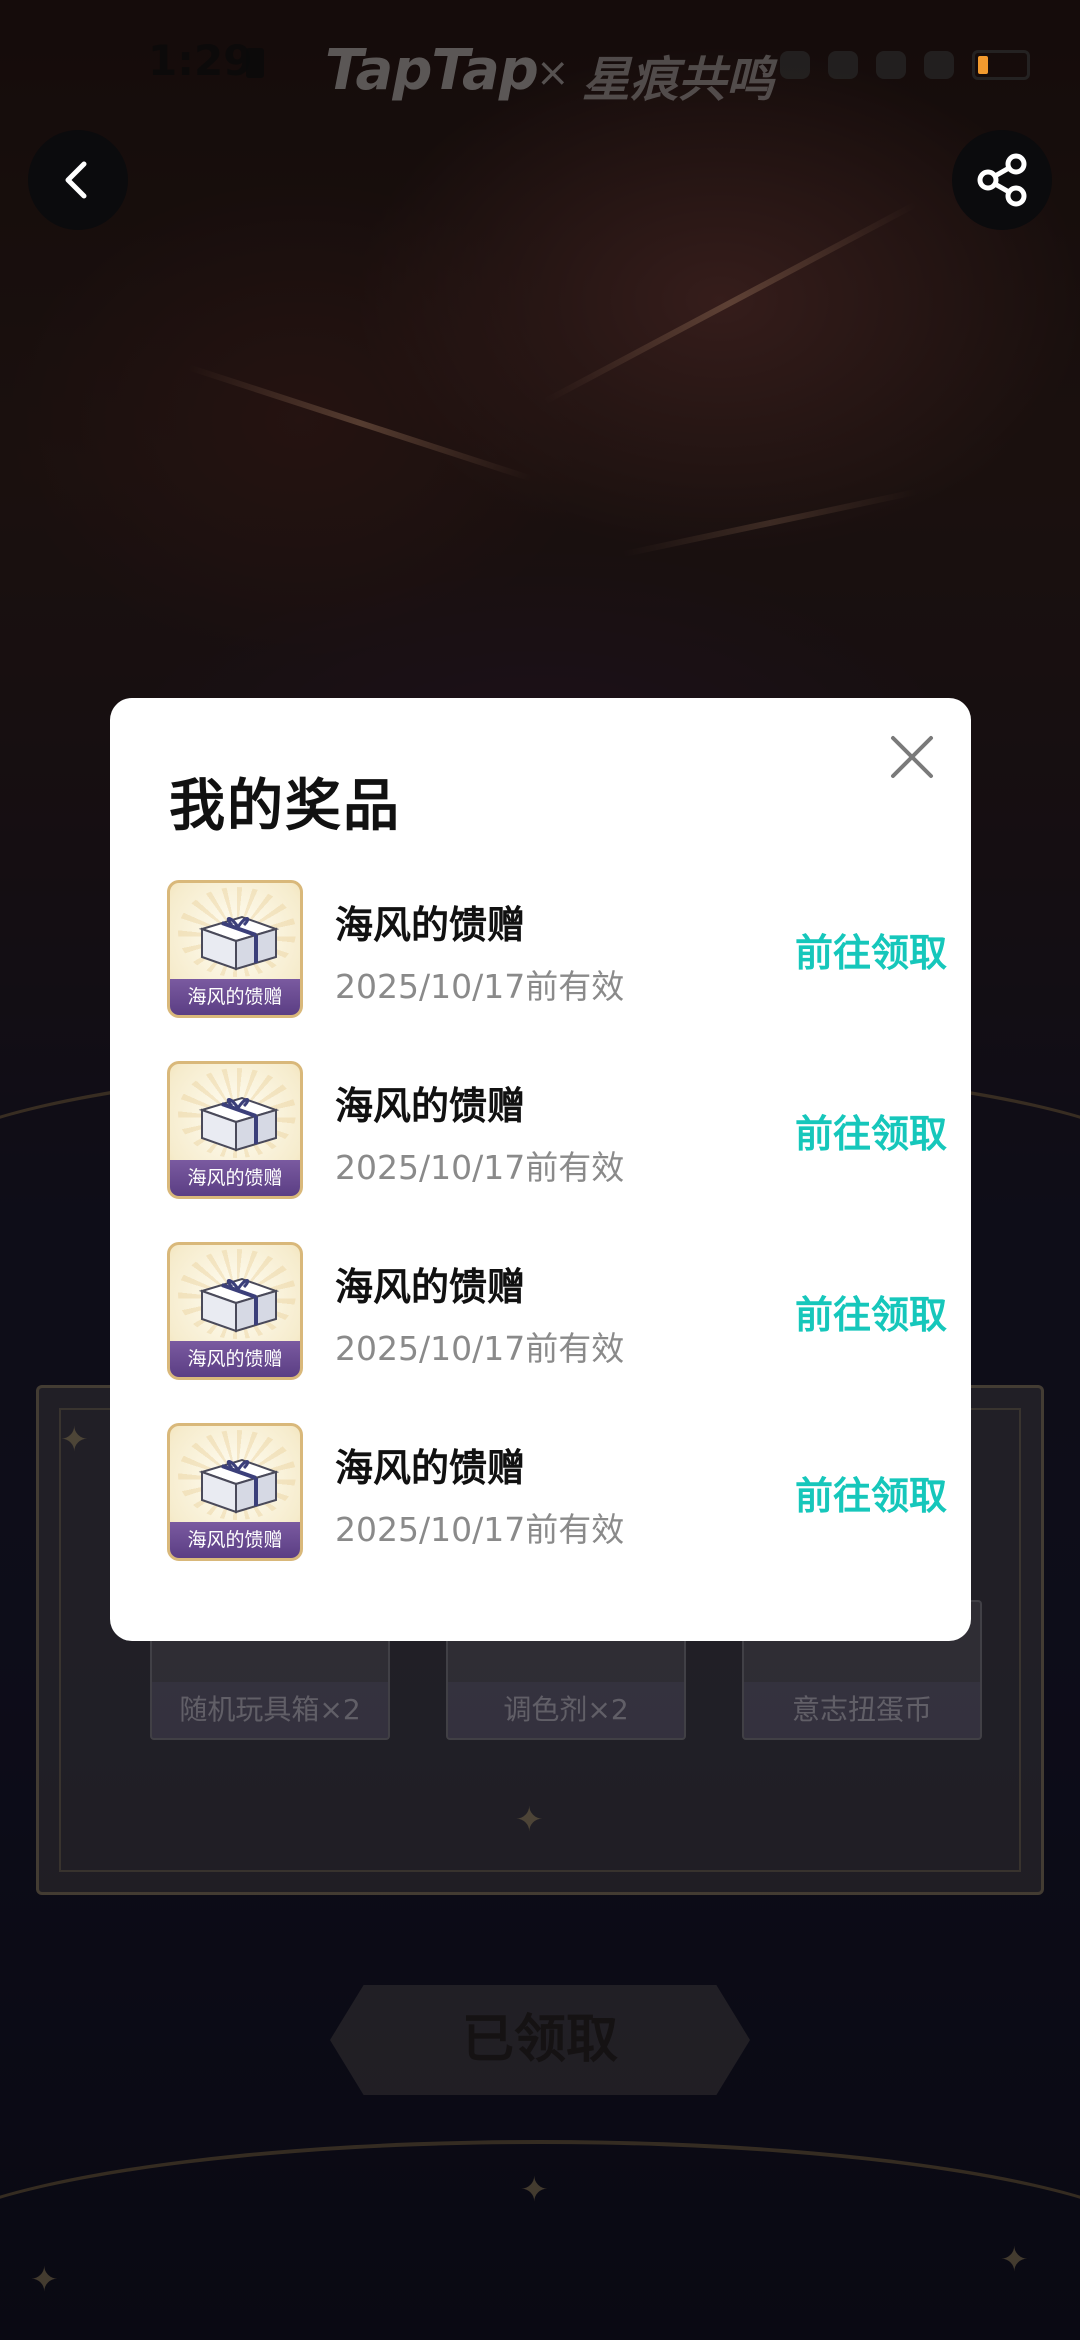 The width and height of the screenshot is (1080, 2340). Describe the element at coordinates (285, 806) in the screenshot. I see `dialog-title: 我的奖品` at that location.